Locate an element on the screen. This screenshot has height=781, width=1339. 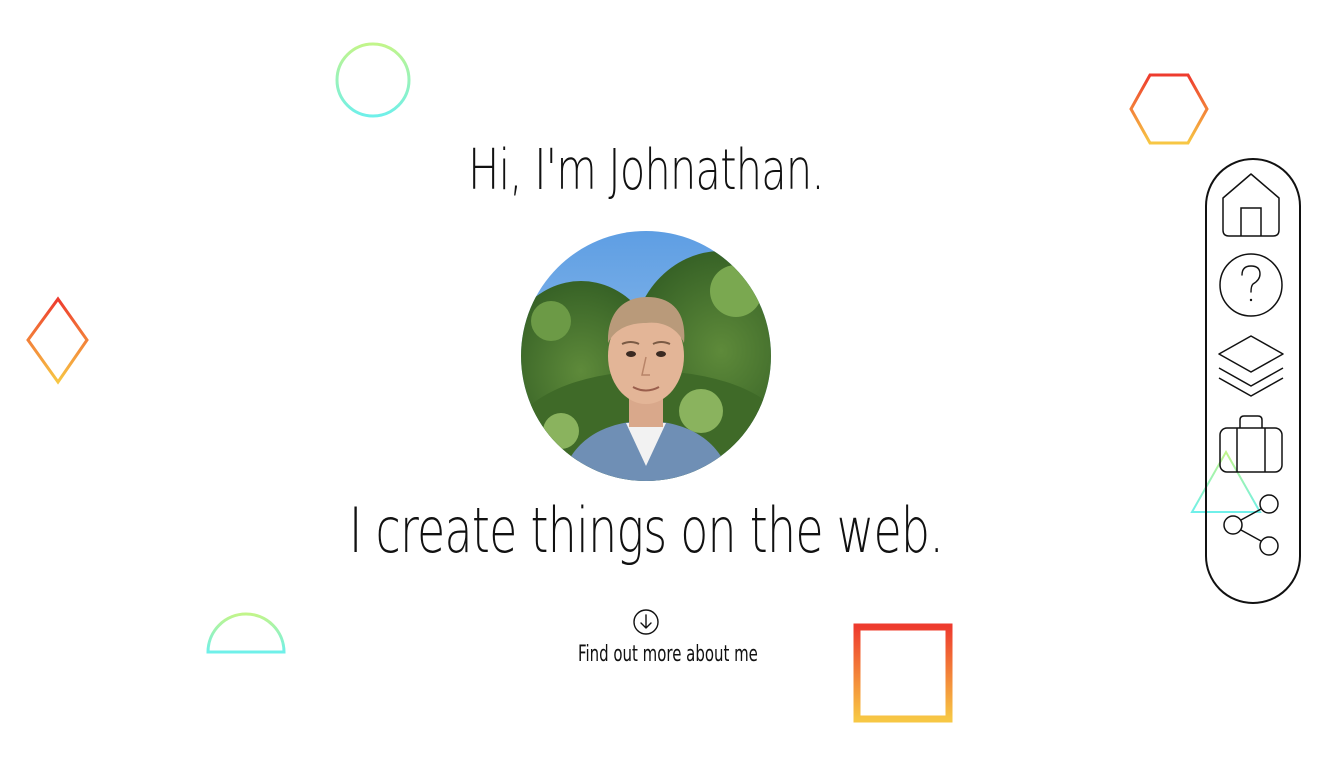
find-out-more-link: Find out more about me is located at coordinates (652, 637).